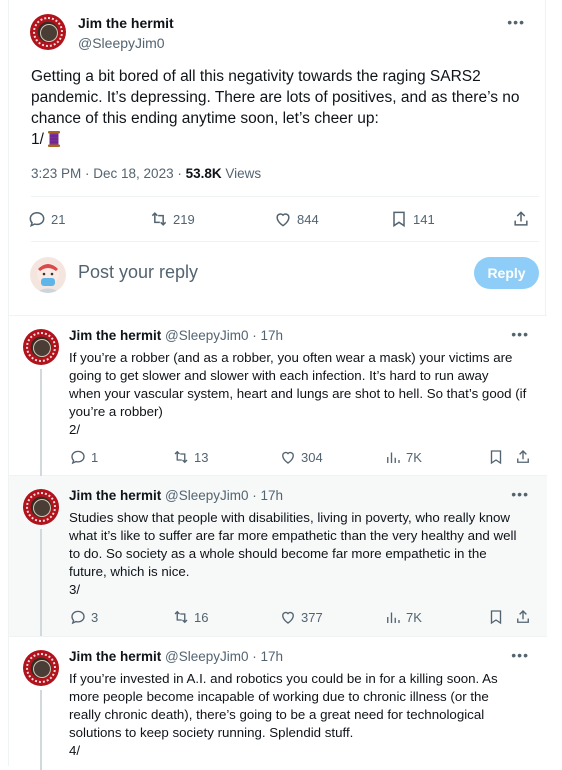  What do you see at coordinates (75, 429) in the screenshot?
I see `reply-text-line: 2/` at bounding box center [75, 429].